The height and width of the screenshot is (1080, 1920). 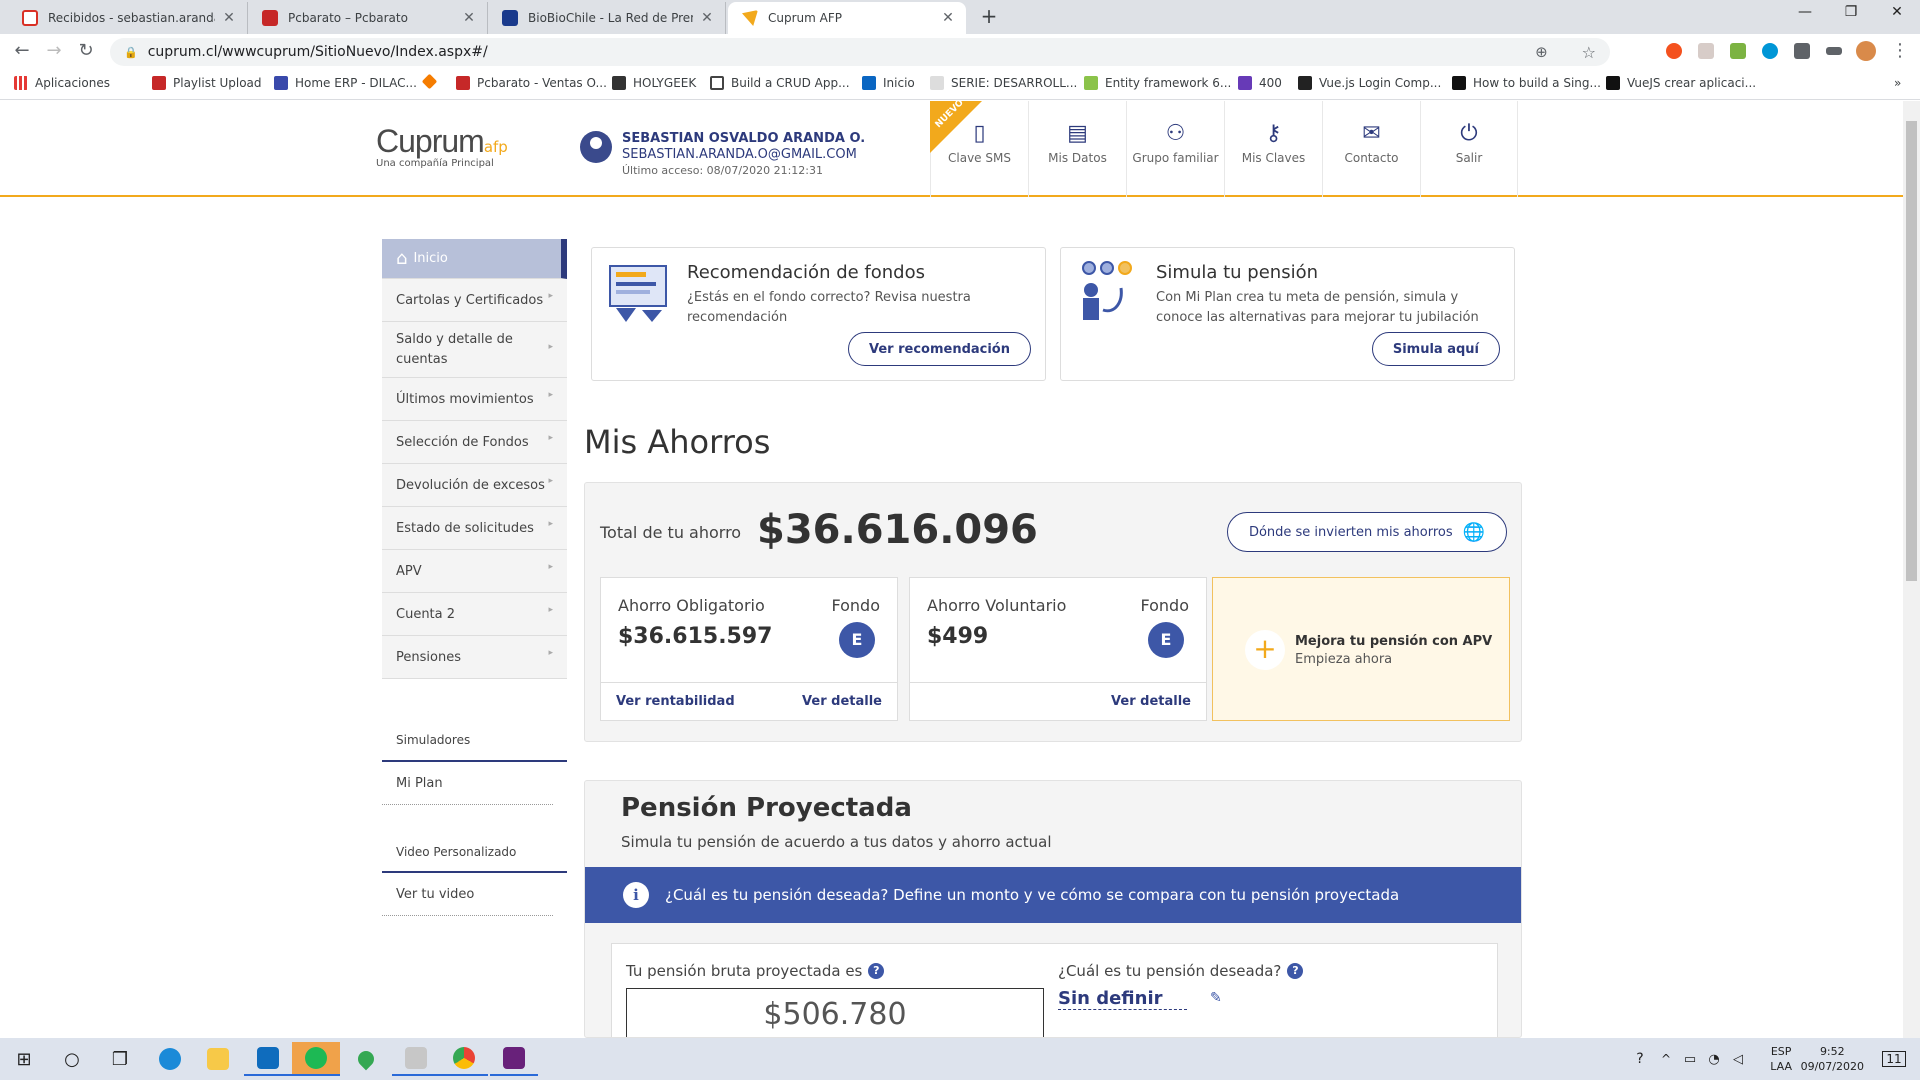 What do you see at coordinates (86, 52) in the screenshot?
I see `reload-icon: ↻` at bounding box center [86, 52].